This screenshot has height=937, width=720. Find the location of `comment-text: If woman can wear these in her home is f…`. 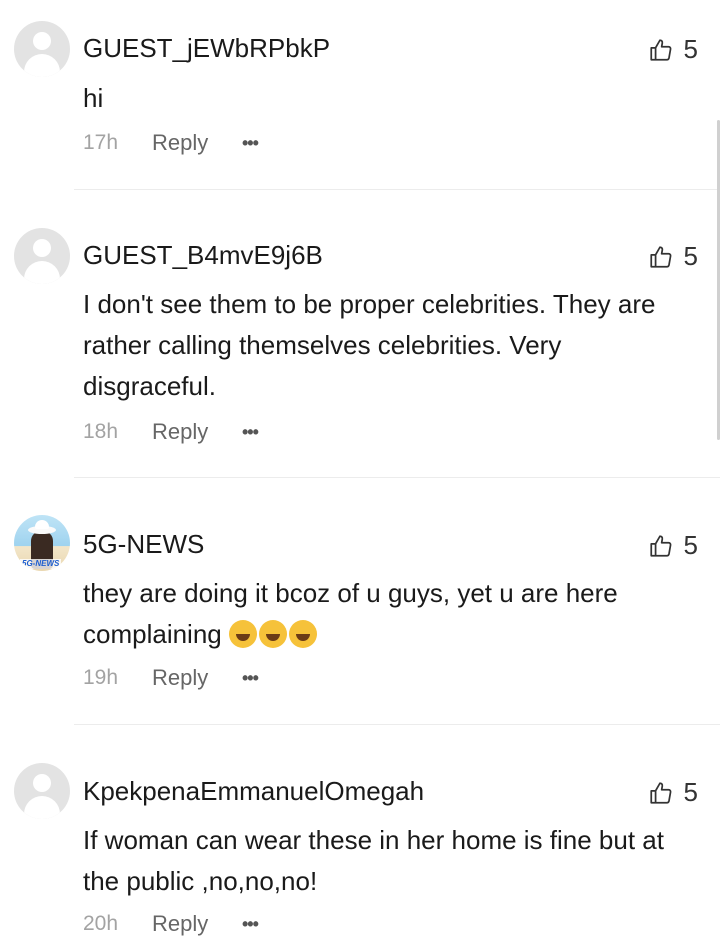

comment-text: If woman can wear these in her home is f… is located at coordinates (373, 860).